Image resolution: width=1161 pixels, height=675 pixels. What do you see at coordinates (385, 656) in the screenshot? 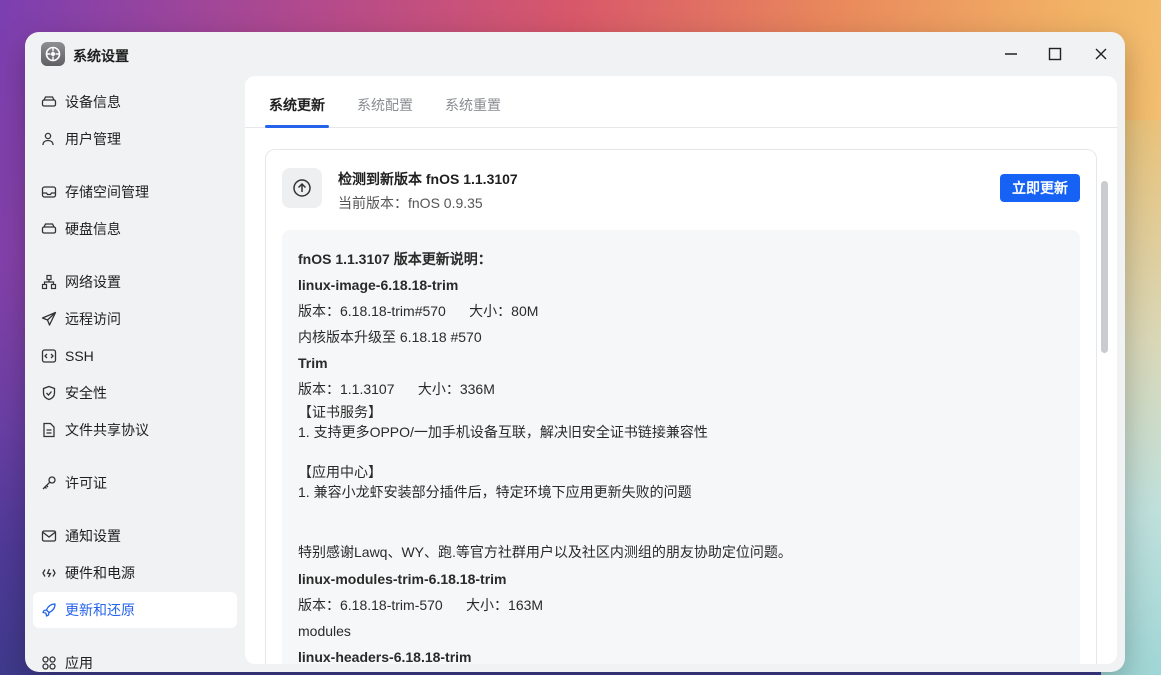
I see `package-name: linux-headers-6.18.18-trim` at bounding box center [385, 656].